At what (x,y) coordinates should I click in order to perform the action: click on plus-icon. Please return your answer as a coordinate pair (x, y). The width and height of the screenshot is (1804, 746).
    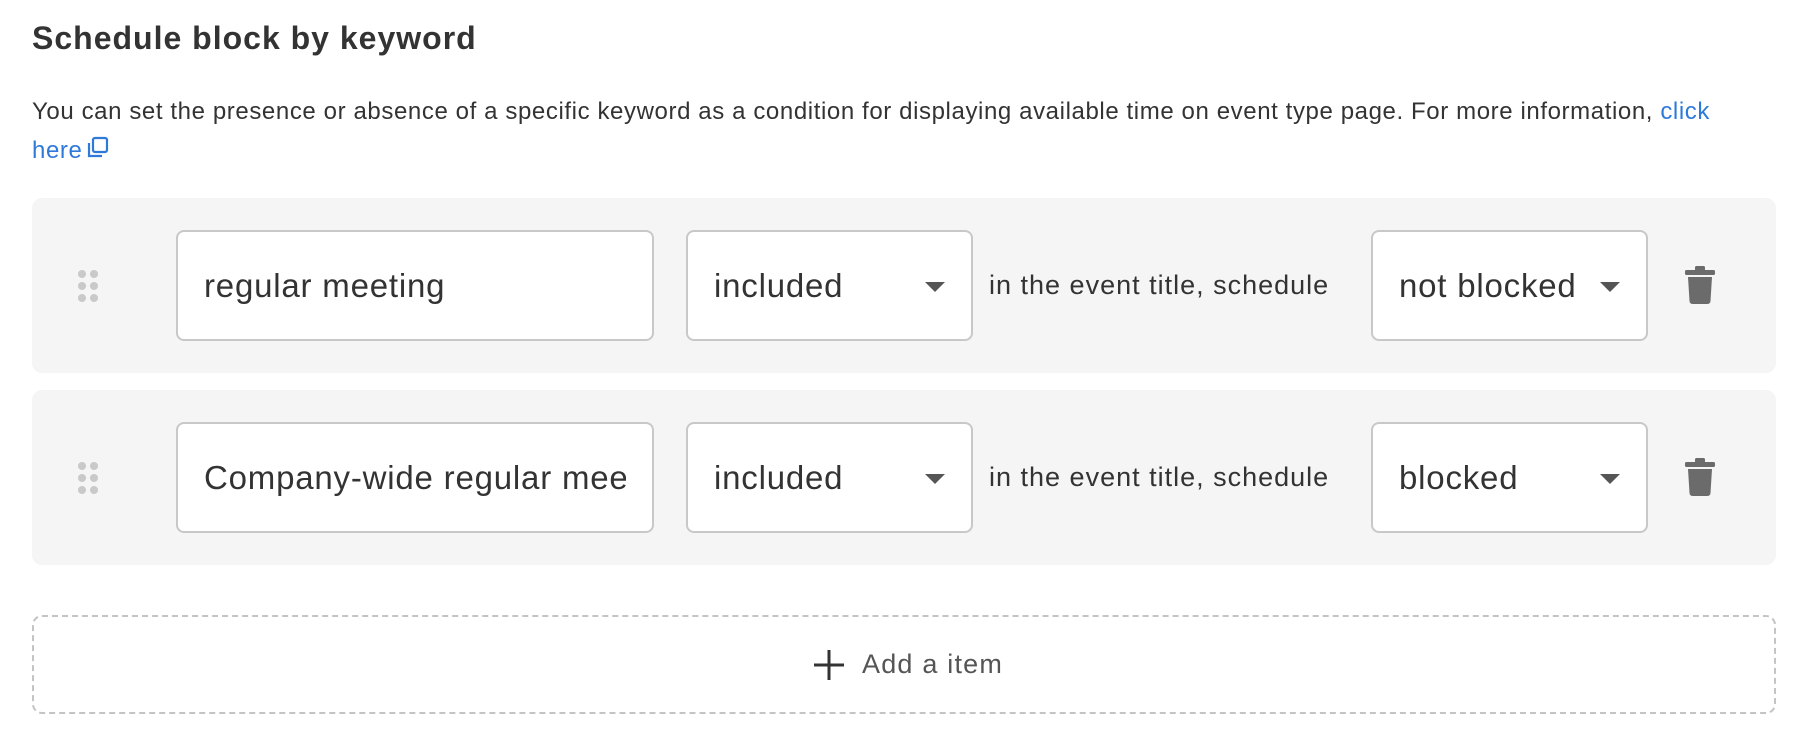
    Looking at the image, I should click on (829, 664).